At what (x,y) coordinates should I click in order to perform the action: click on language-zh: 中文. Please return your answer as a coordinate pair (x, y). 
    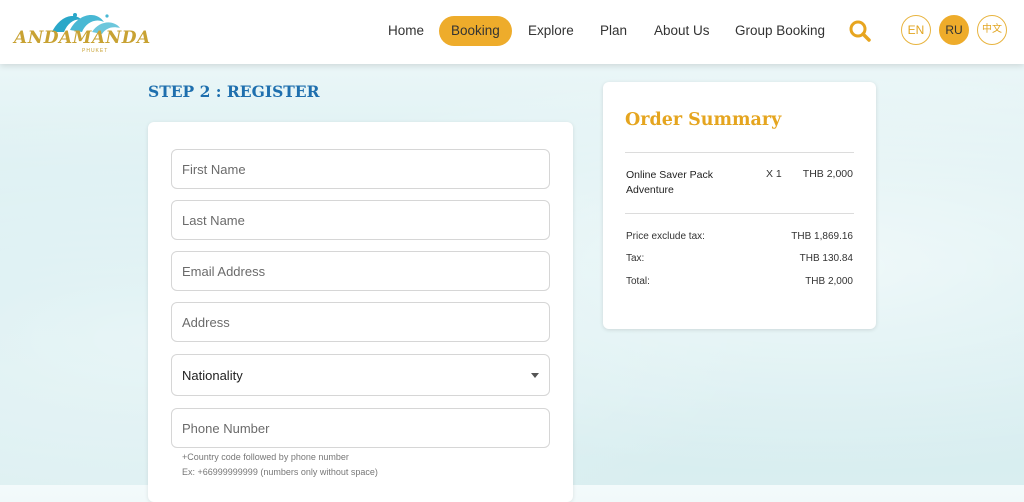
    Looking at the image, I should click on (992, 30).